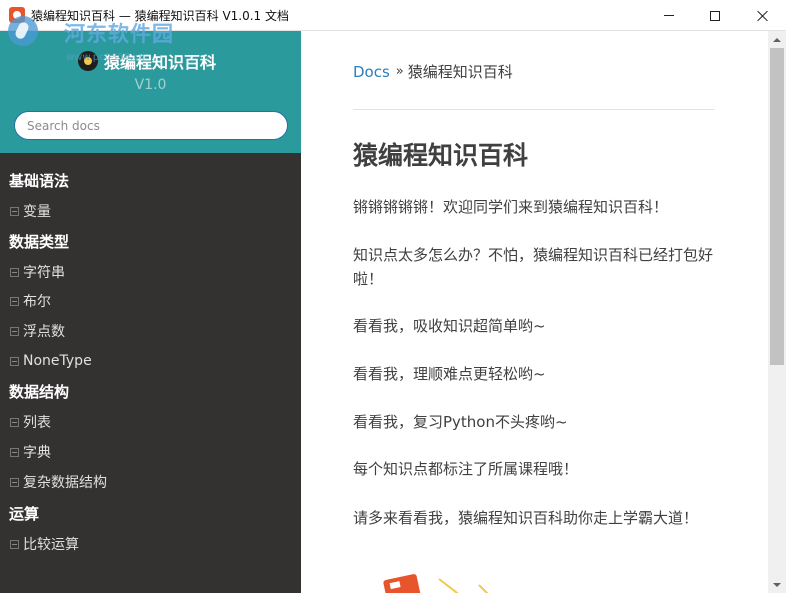 This screenshot has height=593, width=786. Describe the element at coordinates (39, 180) in the screenshot. I see `nav-section-label: 基础语法` at that location.